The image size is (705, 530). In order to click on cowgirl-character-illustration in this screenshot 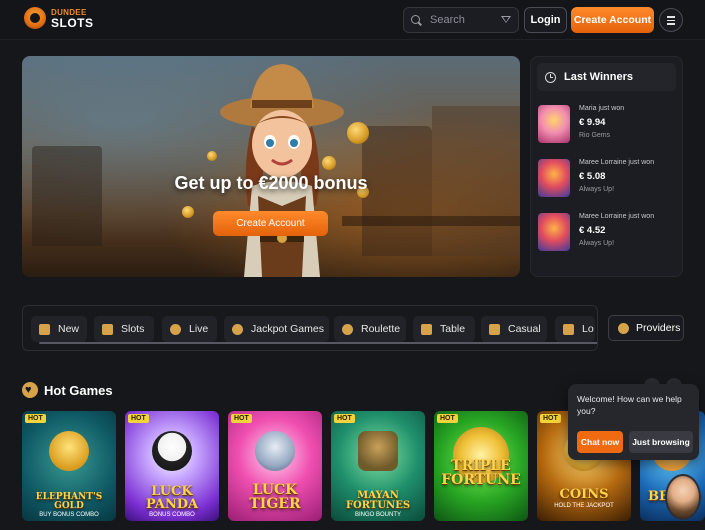, I will do `click(282, 170)`.